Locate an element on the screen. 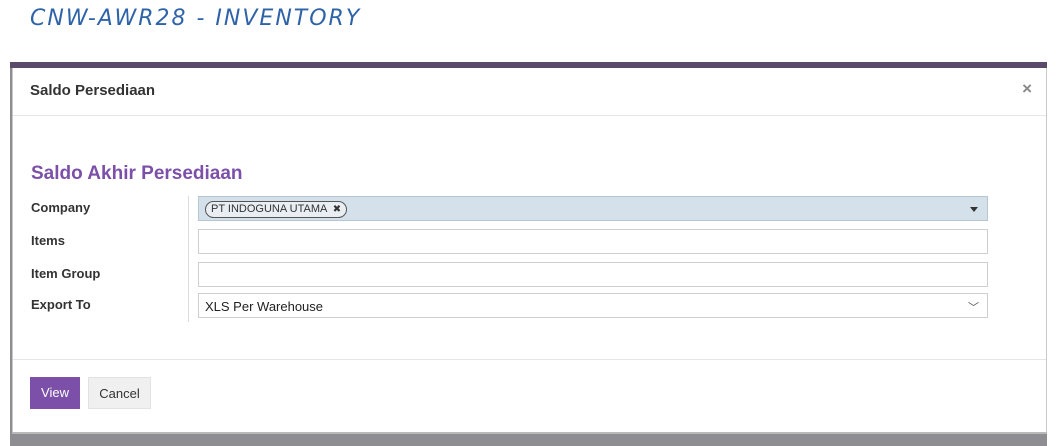 This screenshot has height=446, width=1057. company-field: PT INDOGUNA UTAMA ✖ is located at coordinates (593, 208).